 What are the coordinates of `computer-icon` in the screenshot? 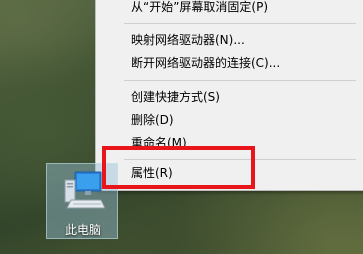 It's located at (84, 190).